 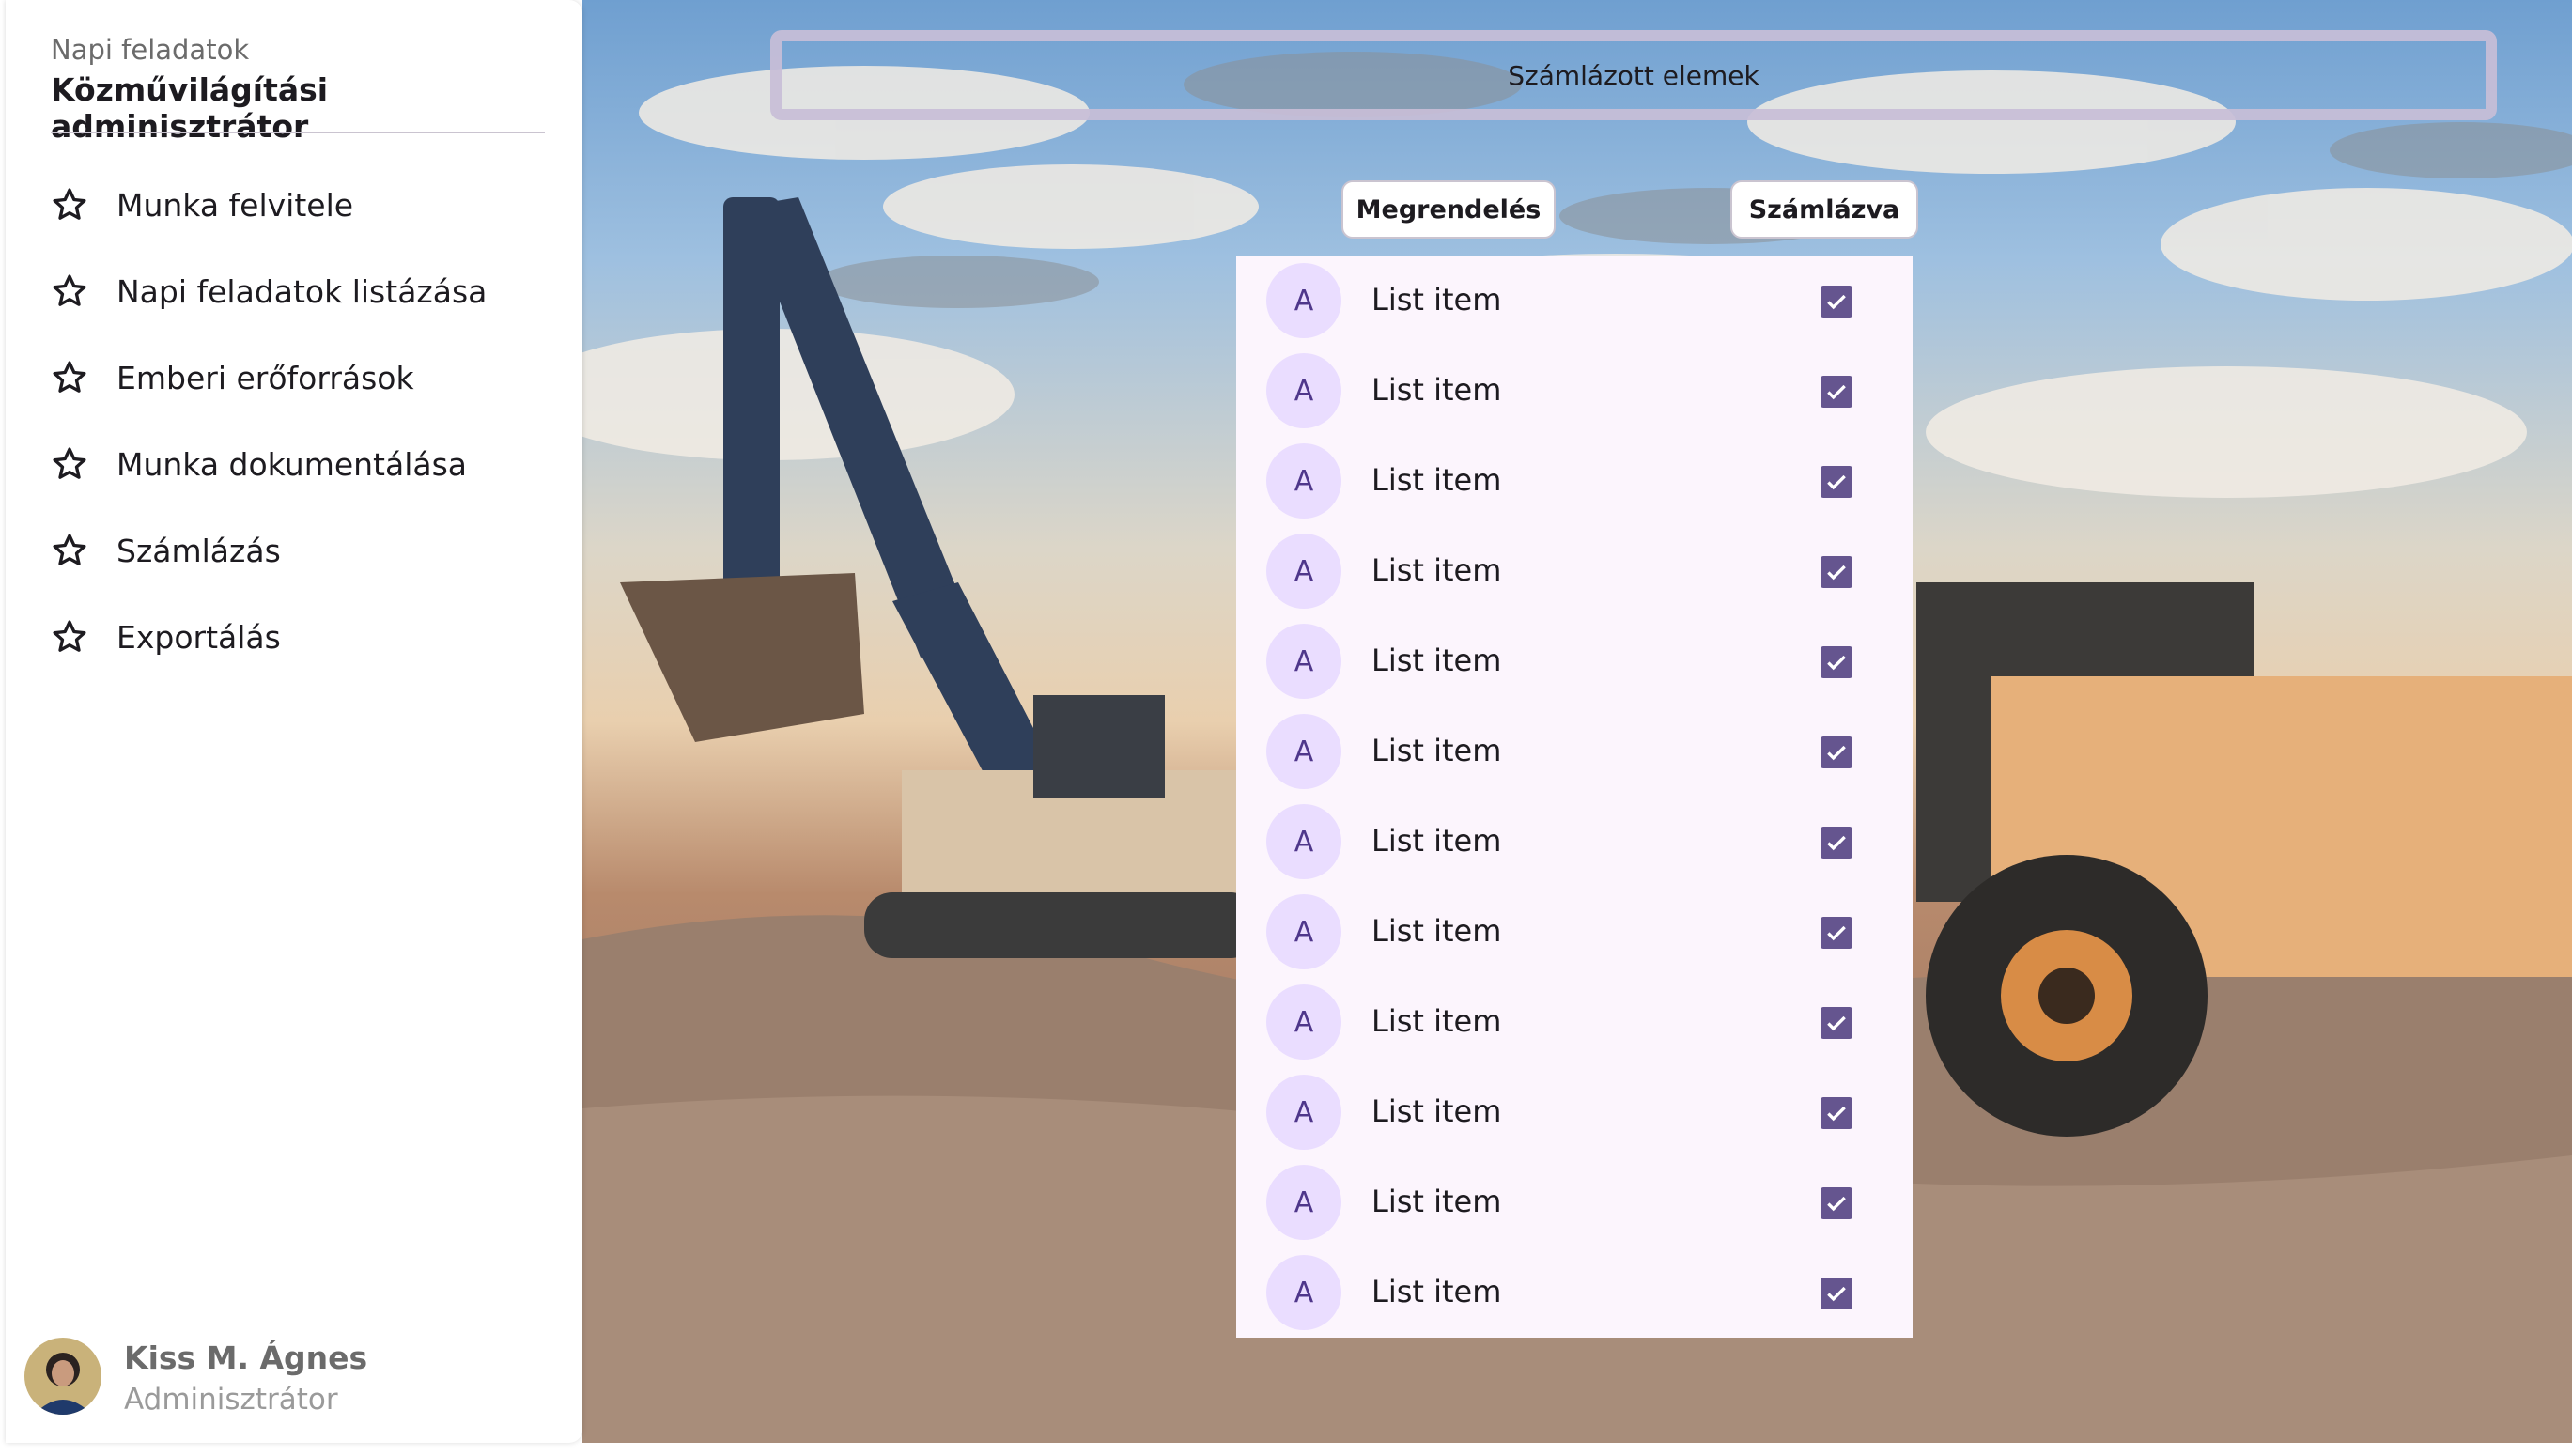 What do you see at coordinates (190, 108) in the screenshot?
I see `drawer-title: Közművilágítási adminisztrátor` at bounding box center [190, 108].